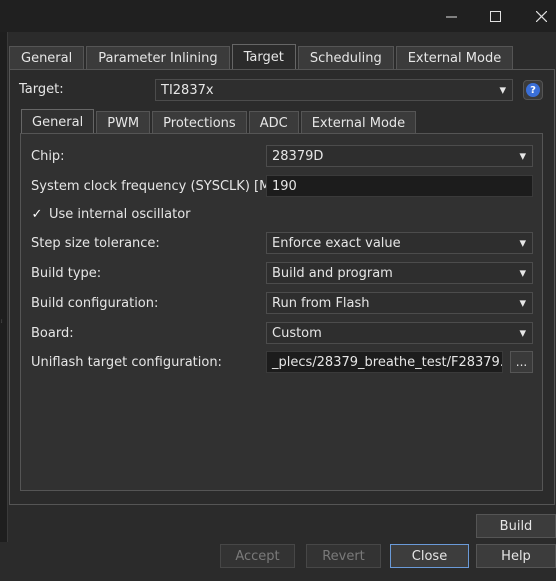  What do you see at coordinates (516, 526) in the screenshot?
I see `build-button: Build` at bounding box center [516, 526].